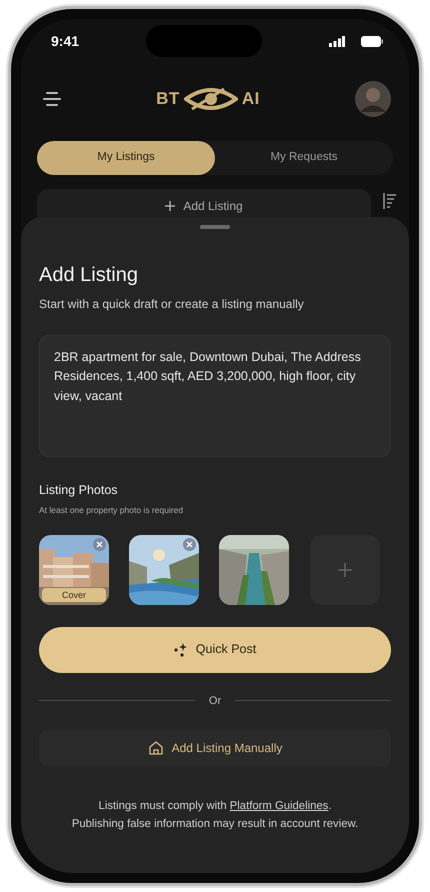  I want to click on eye-logo-icon, so click(211, 99).